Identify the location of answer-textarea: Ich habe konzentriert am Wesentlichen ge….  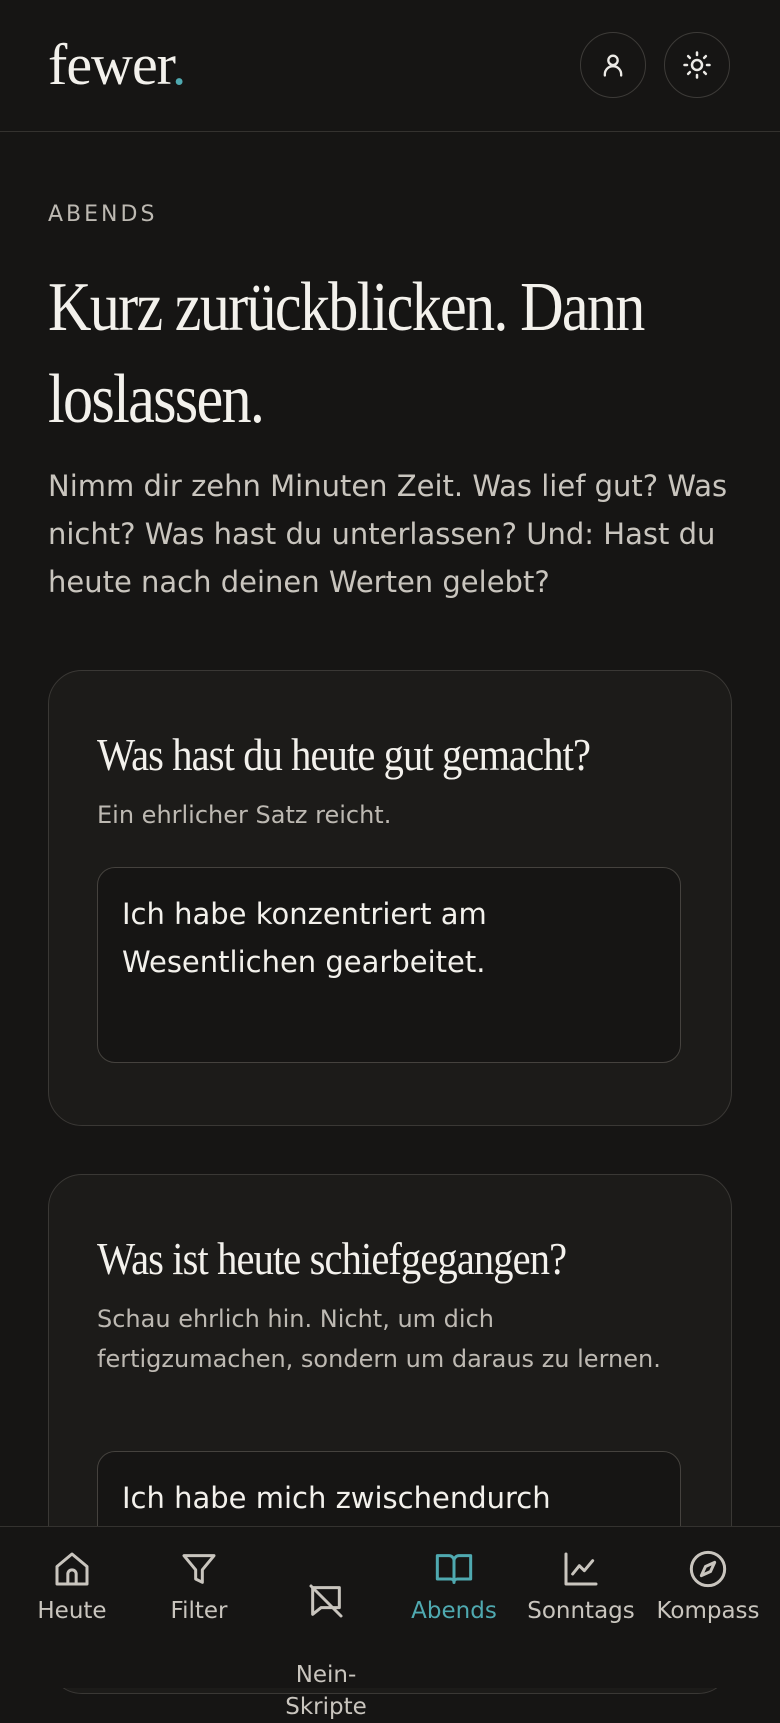
(389, 965).